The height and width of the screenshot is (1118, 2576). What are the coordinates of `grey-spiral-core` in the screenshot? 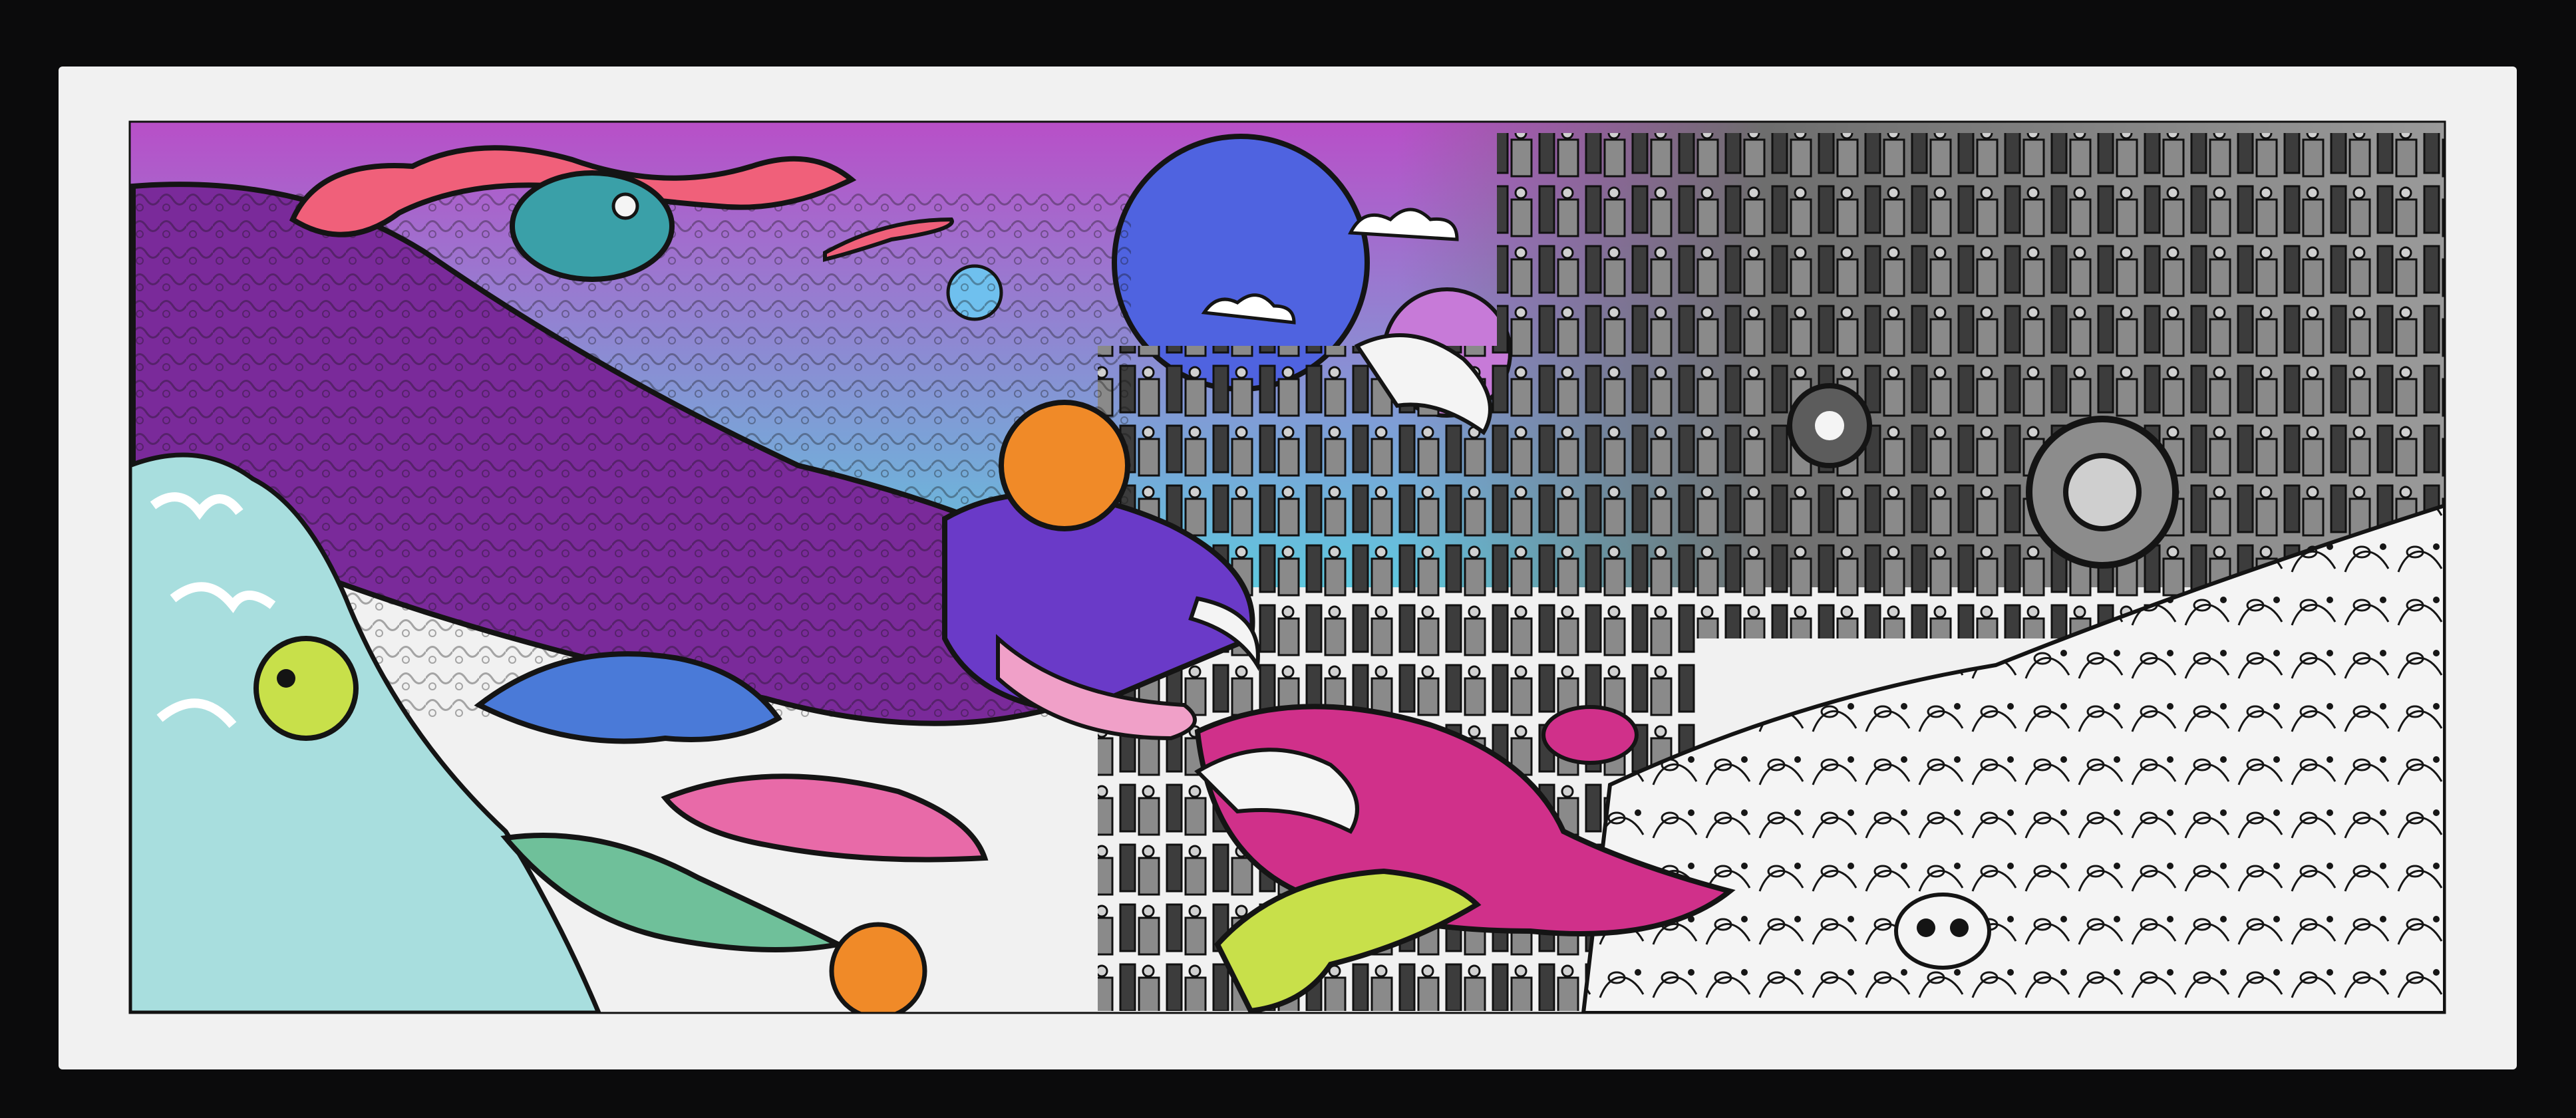 It's located at (2102, 492).